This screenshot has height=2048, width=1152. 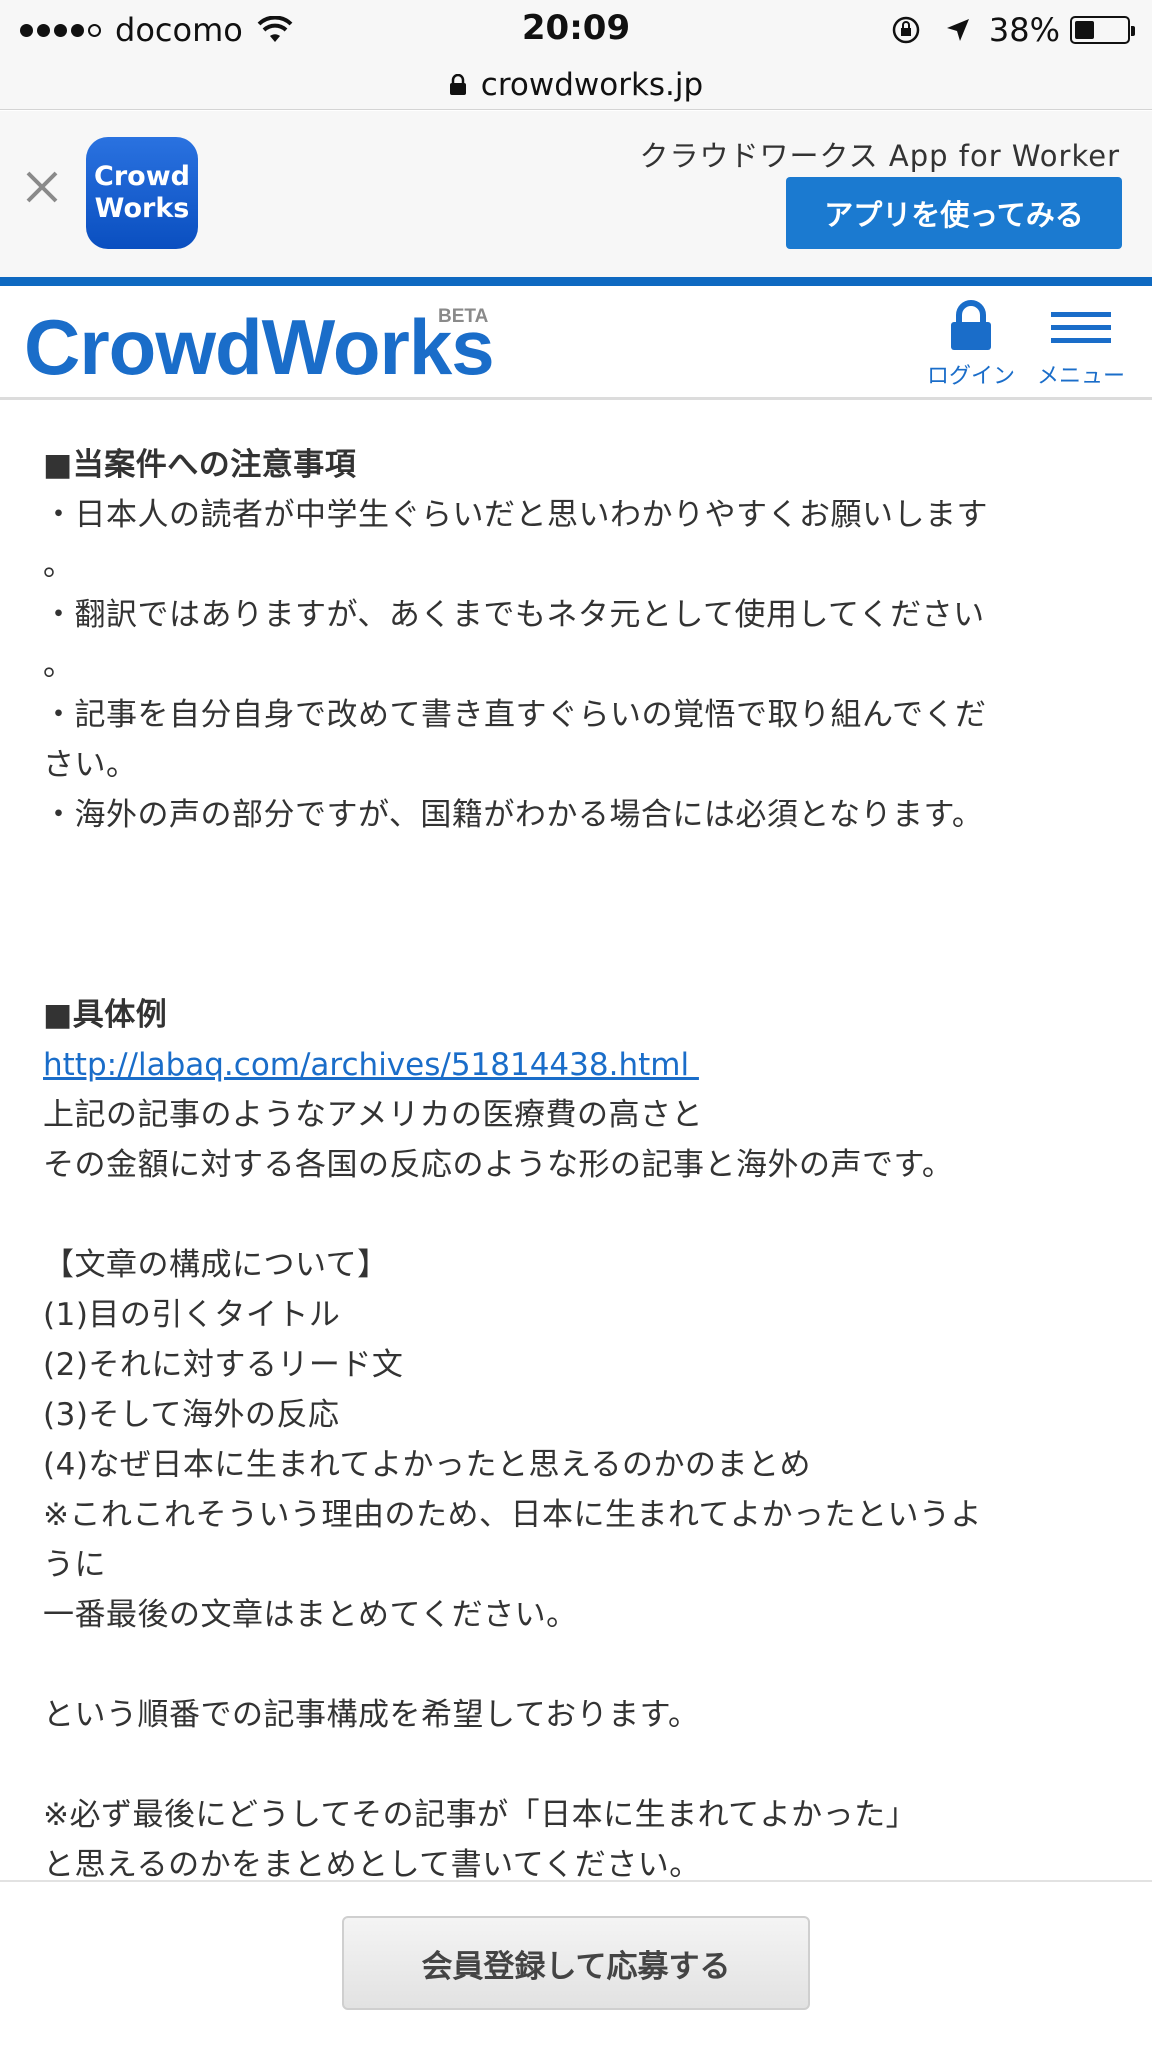 What do you see at coordinates (592, 84) in the screenshot?
I see `url-text: crowdworks.jp` at bounding box center [592, 84].